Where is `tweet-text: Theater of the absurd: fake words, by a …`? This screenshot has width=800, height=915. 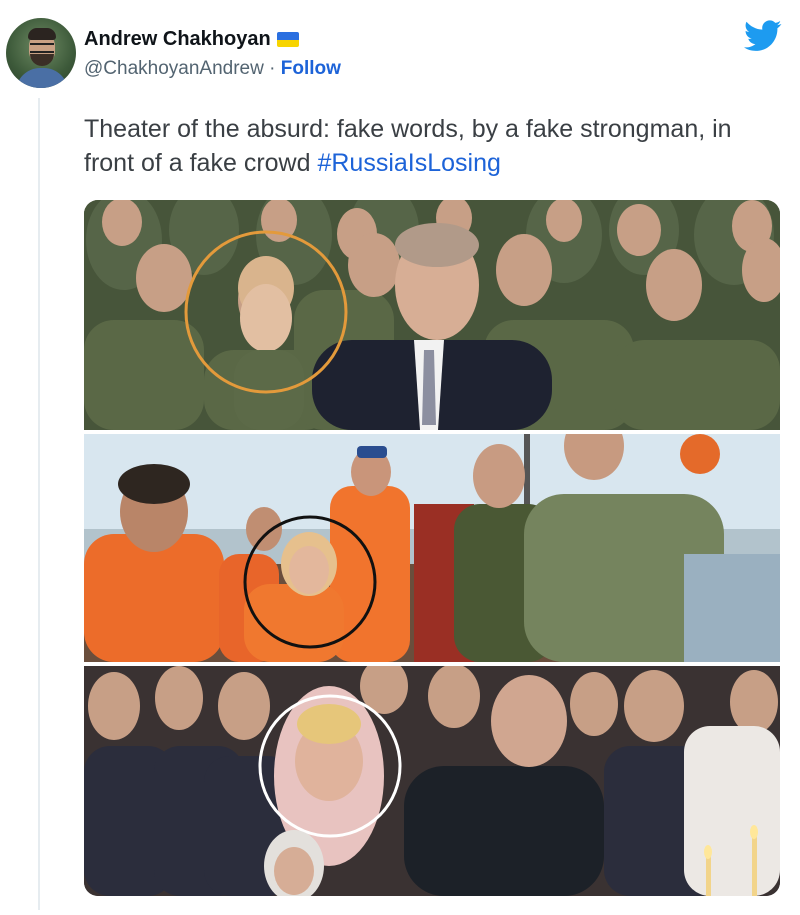
tweet-text: Theater of the absurd: fake words, by a … is located at coordinates (434, 146).